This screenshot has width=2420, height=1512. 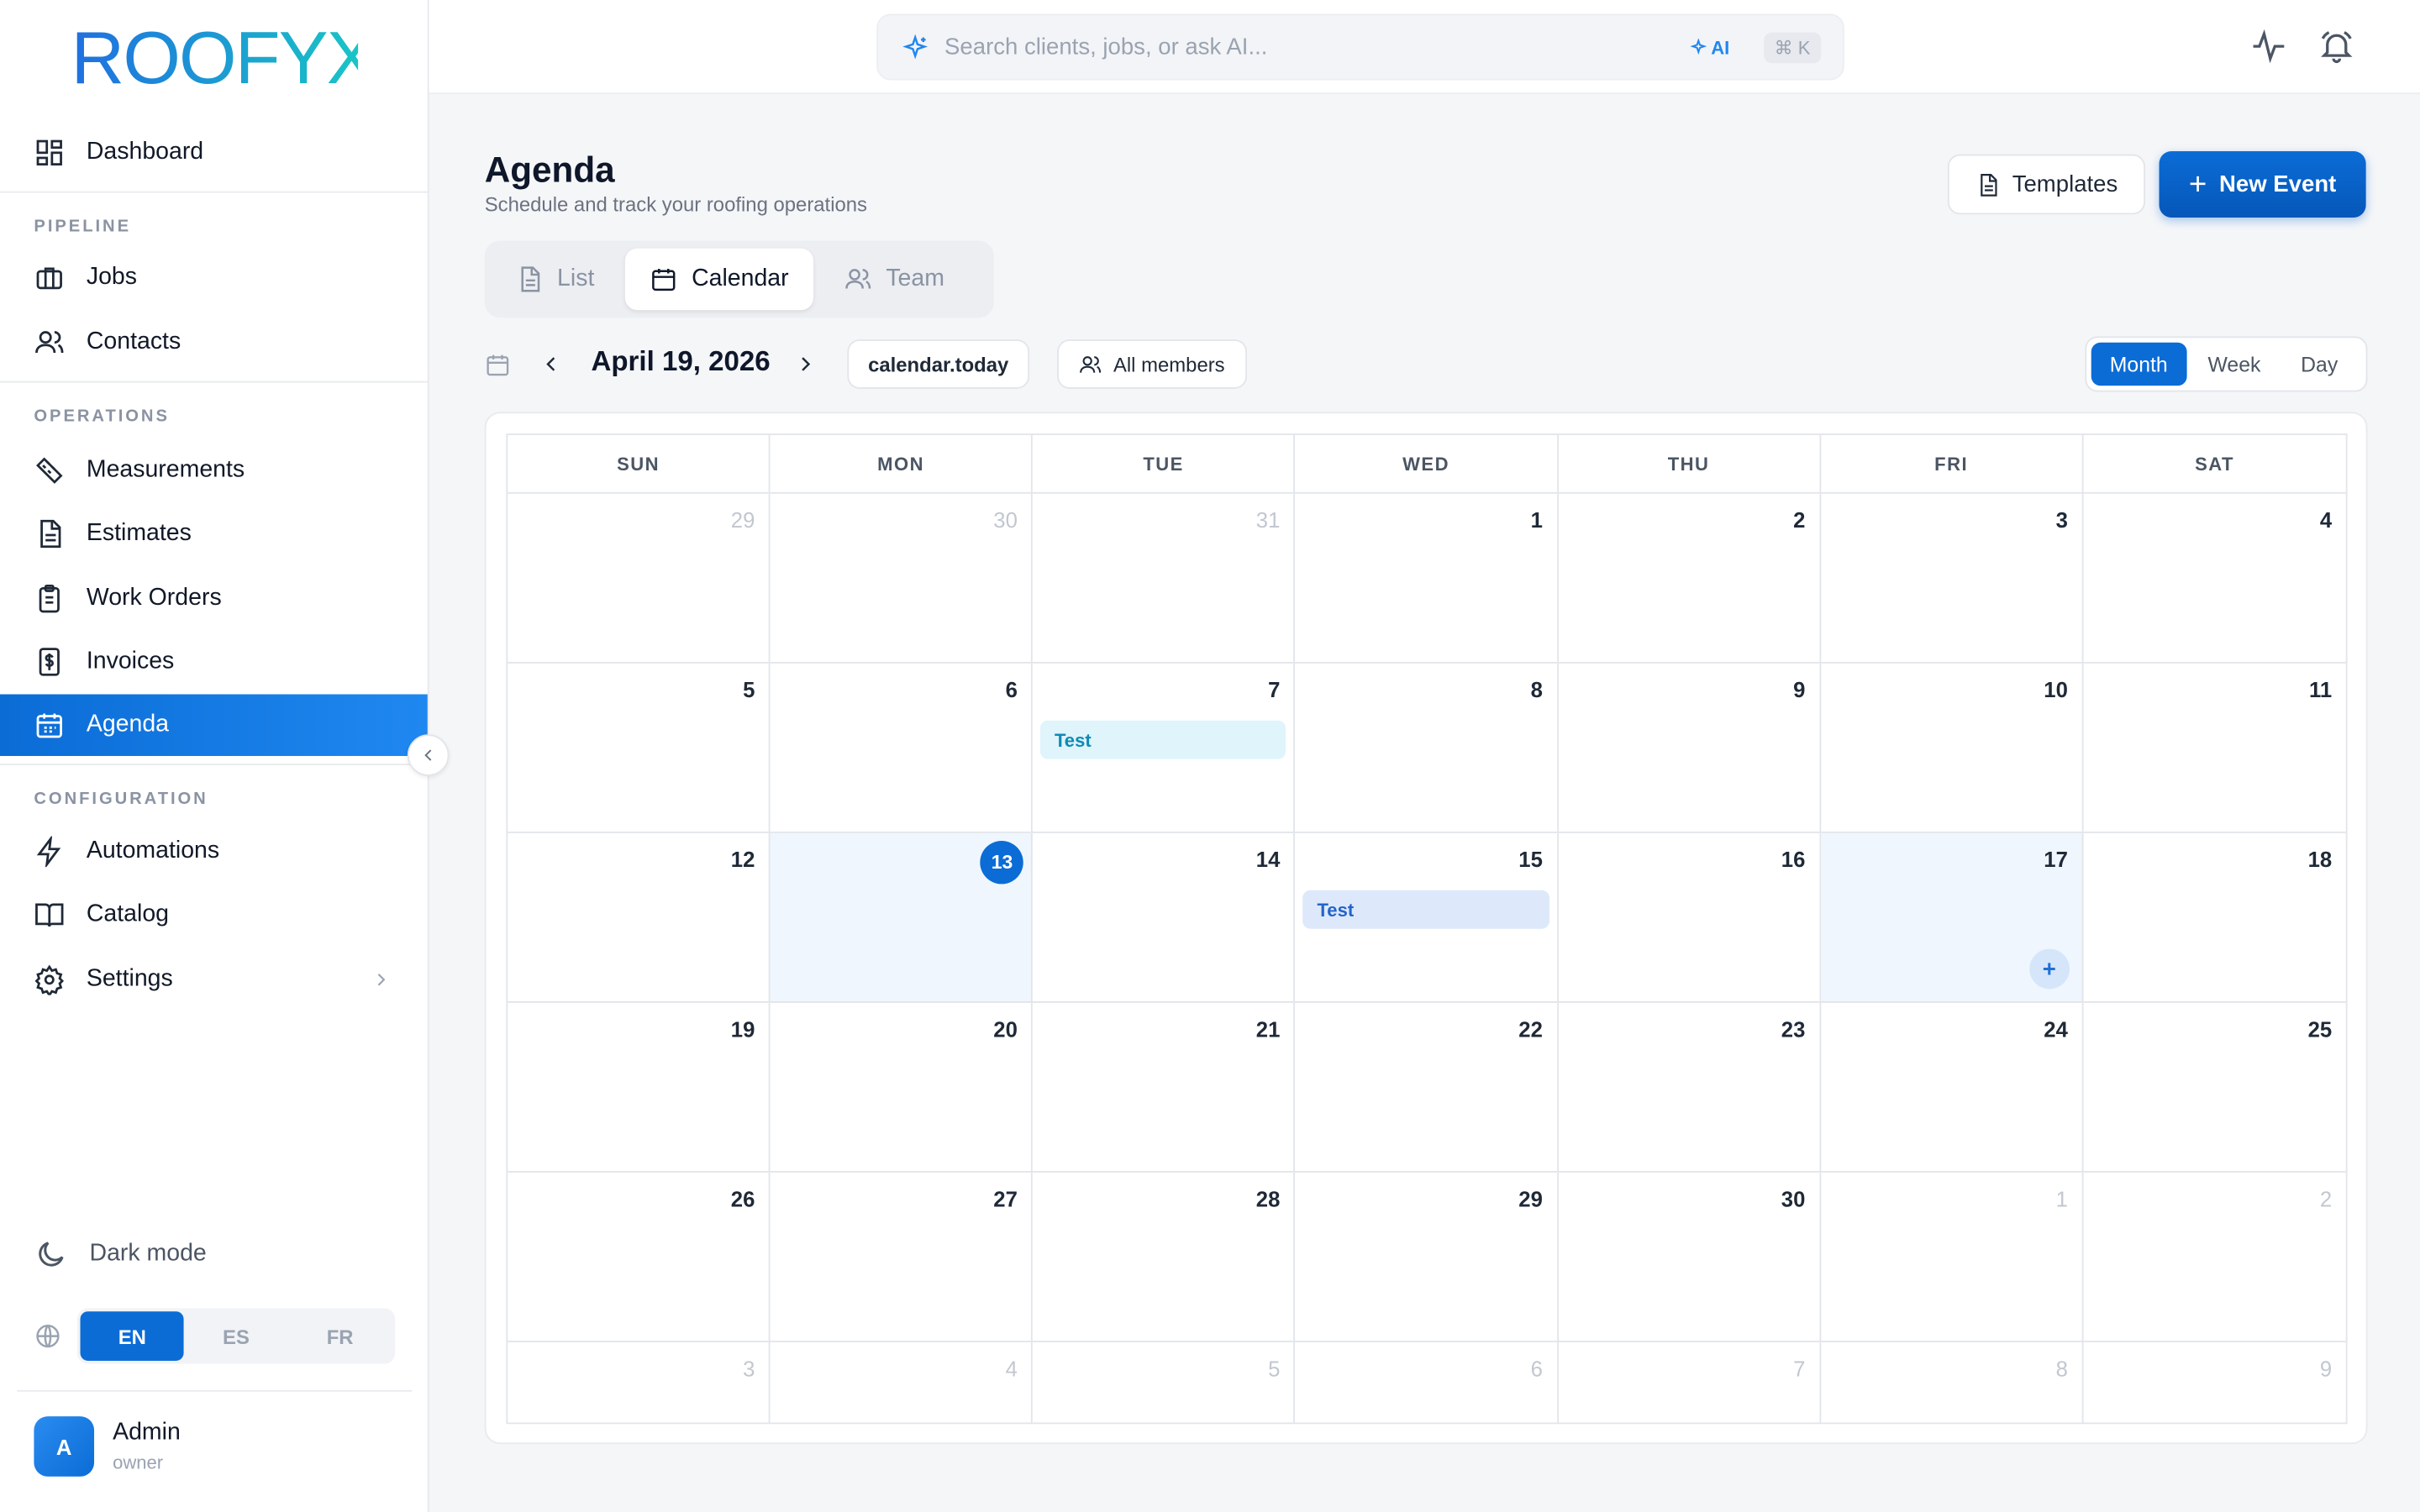 What do you see at coordinates (214, 533) in the screenshot?
I see `sidebar-item-estimates: Estimates` at bounding box center [214, 533].